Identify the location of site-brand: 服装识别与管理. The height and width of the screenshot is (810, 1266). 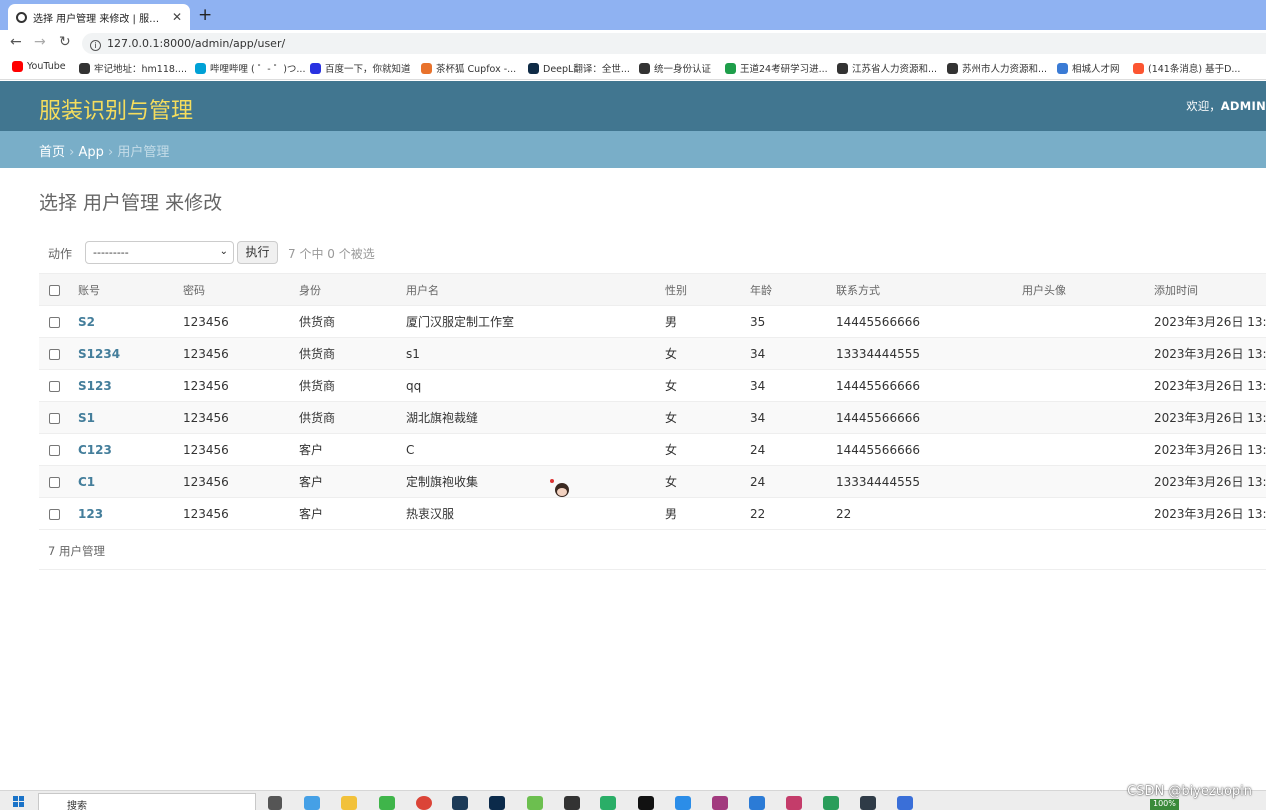
(116, 109).